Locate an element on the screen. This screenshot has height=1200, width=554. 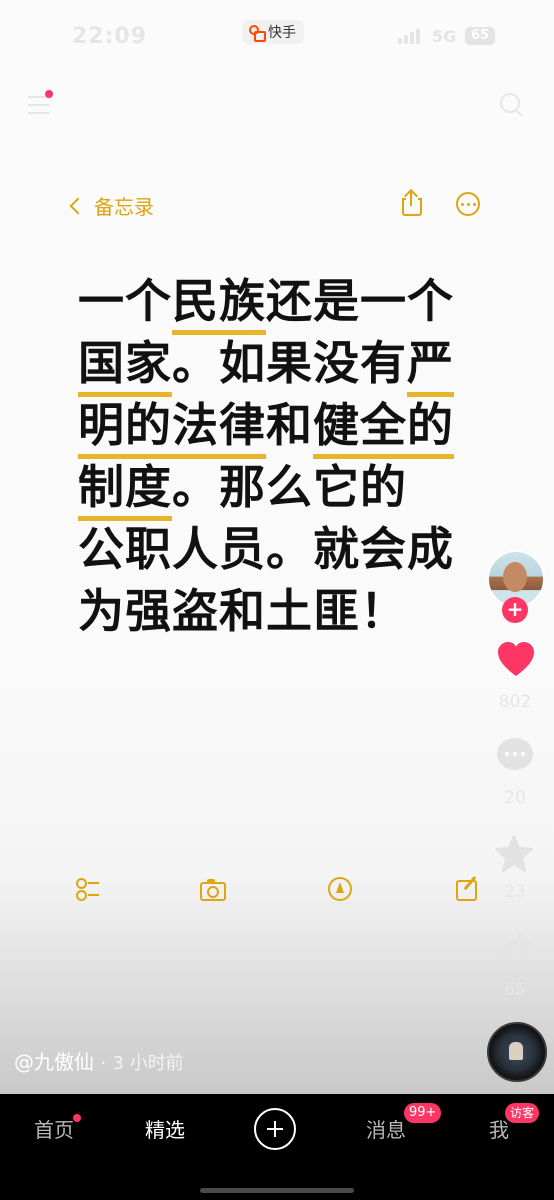
highlighted-text: 健全的 is located at coordinates (383, 428).